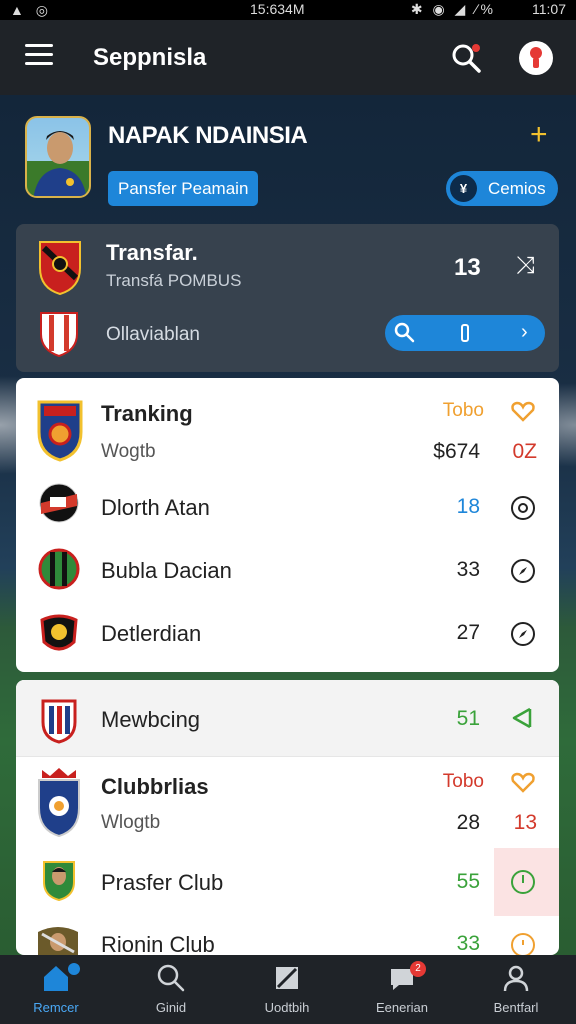 The width and height of the screenshot is (576, 1024). I want to click on bottom-navigation: Remcer Ginid Uodtbih 2 Eenerian Bentfarl, so click(288, 989).